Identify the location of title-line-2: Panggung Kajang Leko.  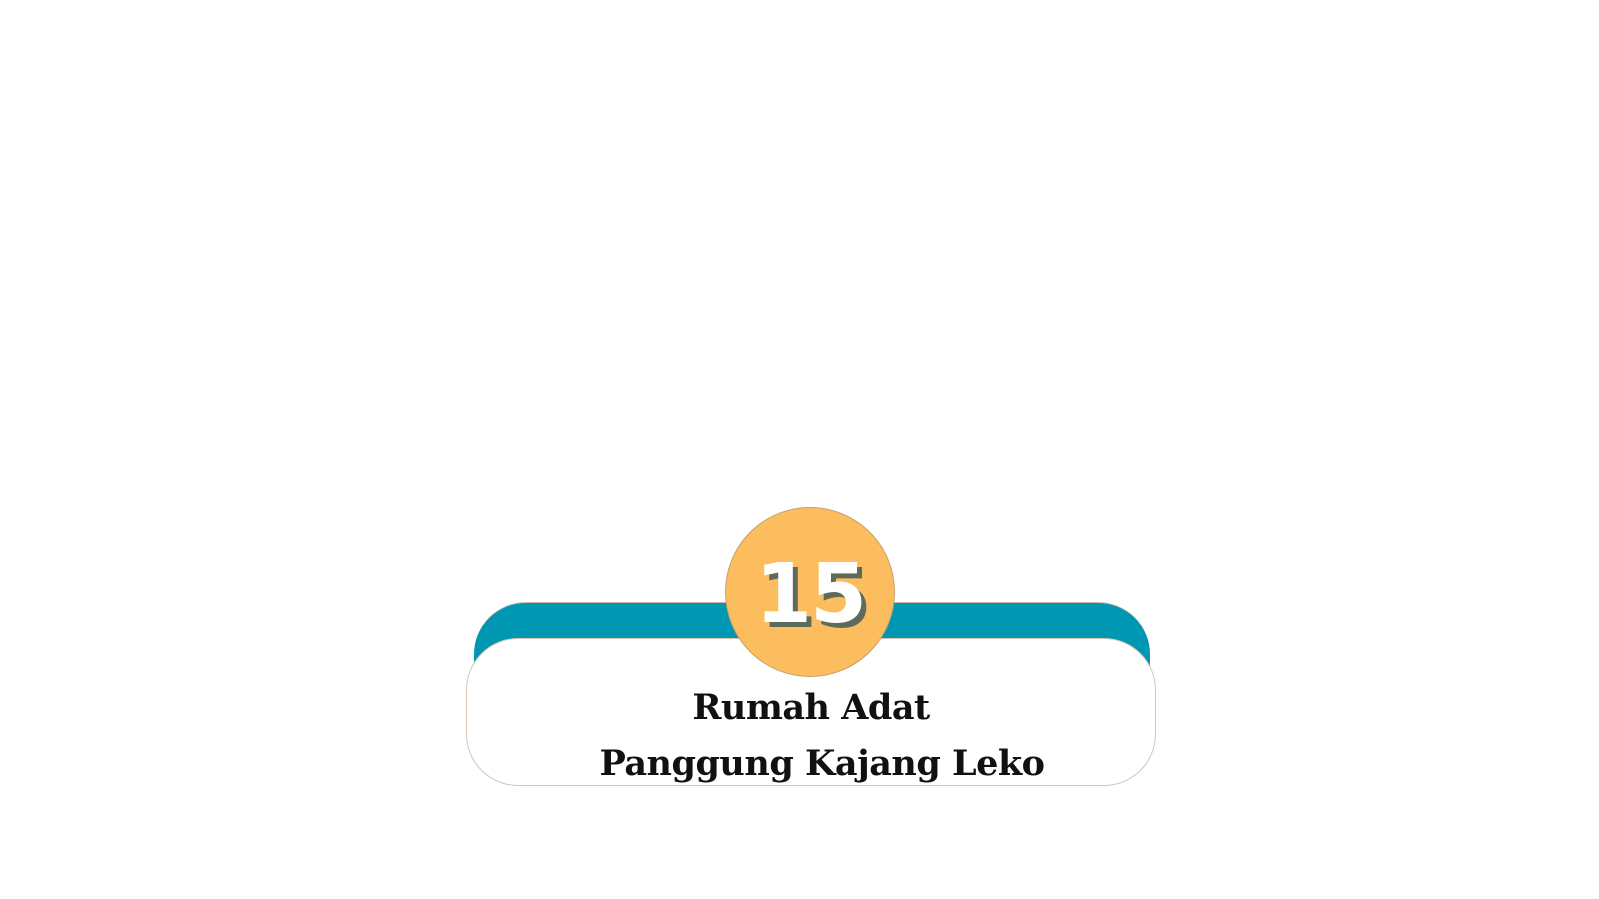
(822, 763).